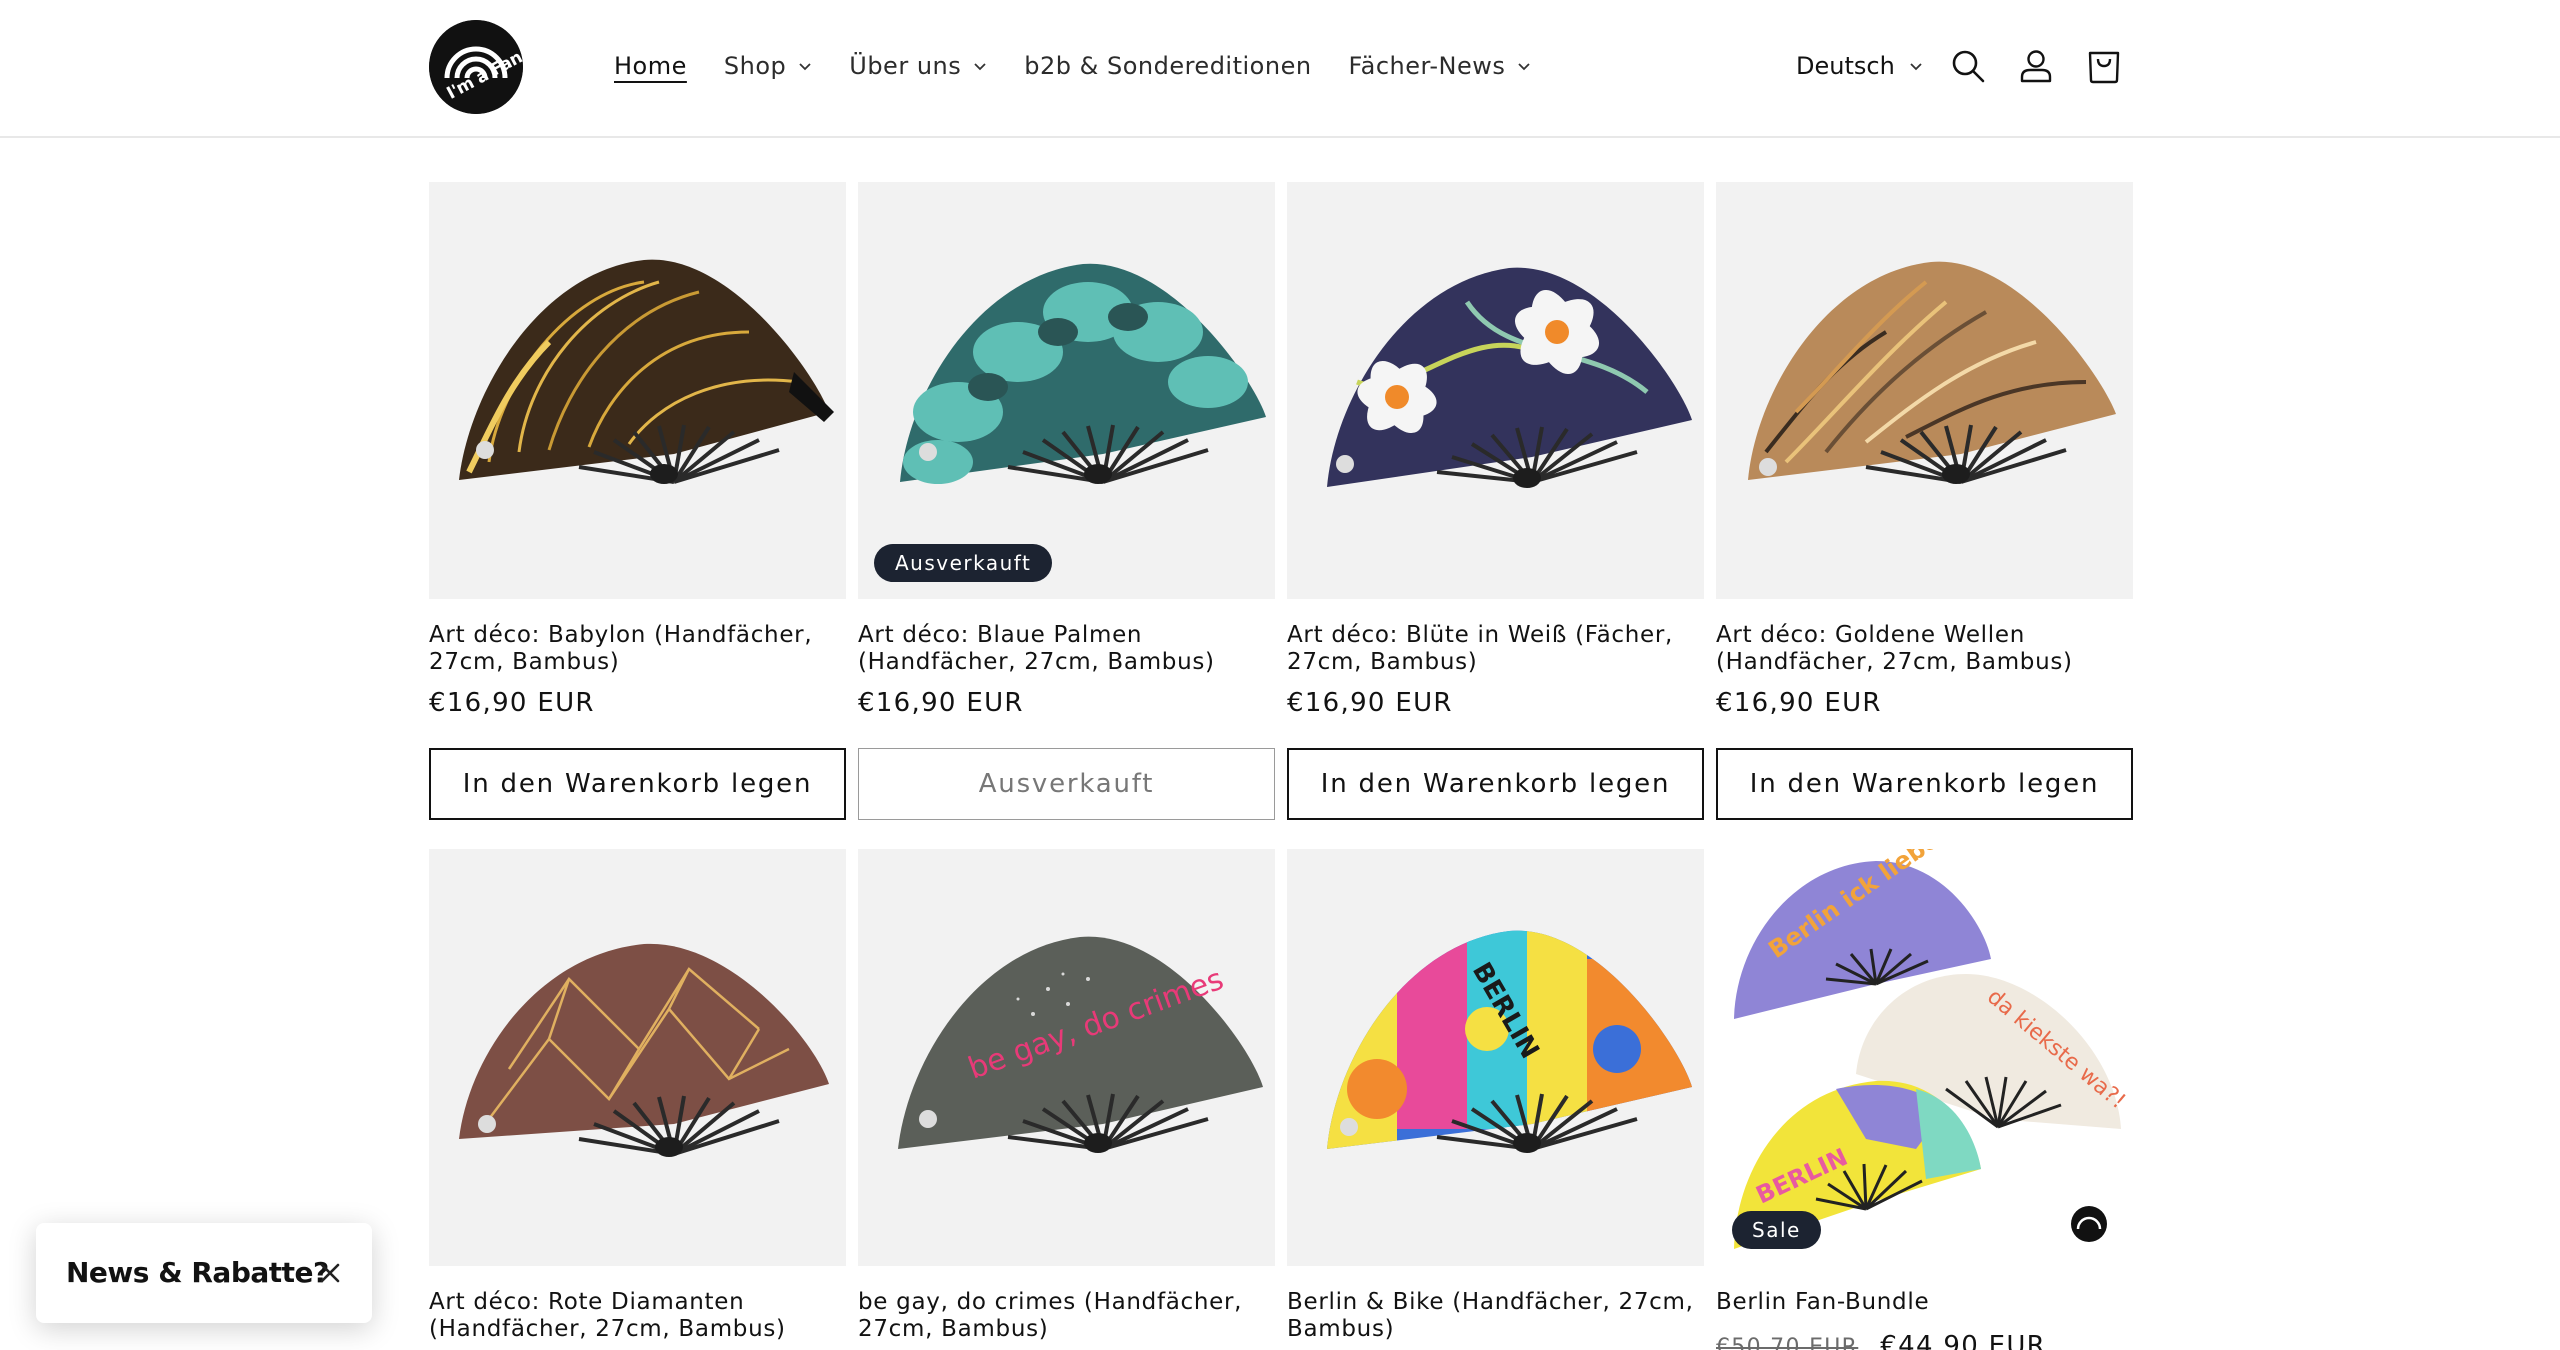 Image resolution: width=2560 pixels, height=1350 pixels. What do you see at coordinates (1926, 1302) in the screenshot?
I see `product-title: Berlin Fan-Bundle` at bounding box center [1926, 1302].